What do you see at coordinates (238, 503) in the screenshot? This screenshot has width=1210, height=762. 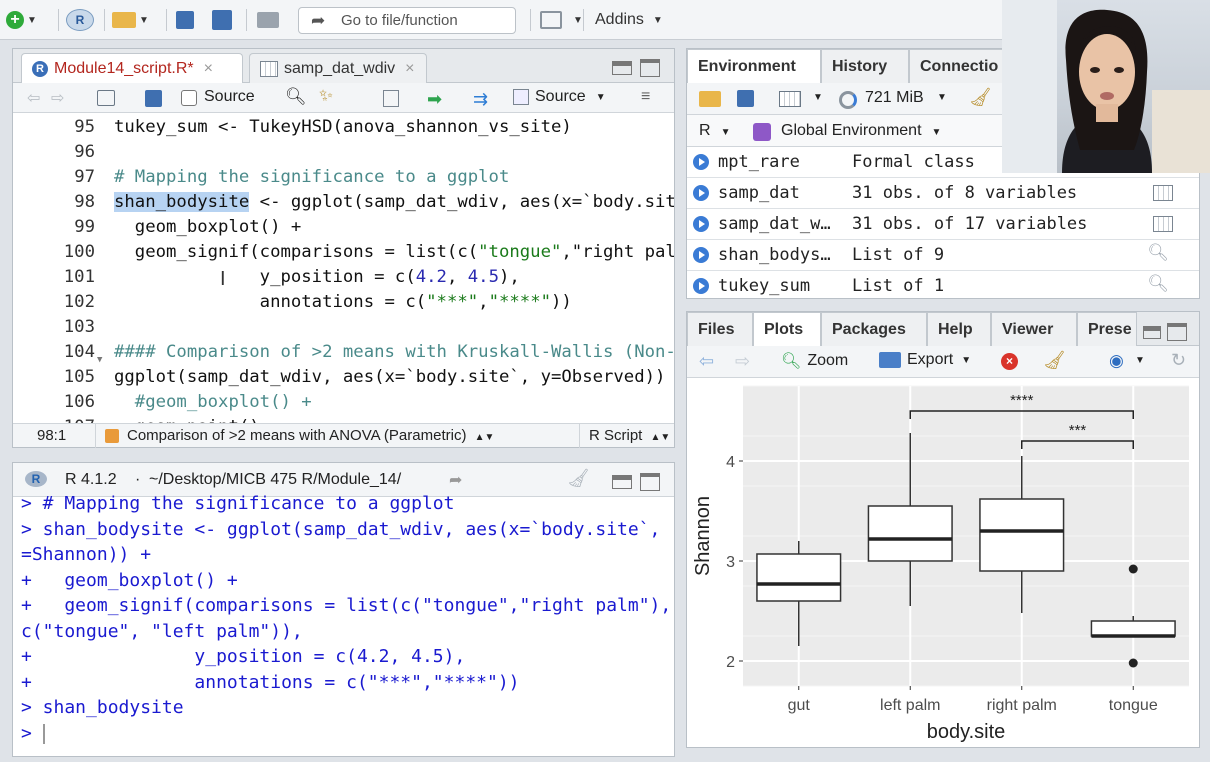 I see `console-line: > # Mapping the significance to a ggplot` at bounding box center [238, 503].